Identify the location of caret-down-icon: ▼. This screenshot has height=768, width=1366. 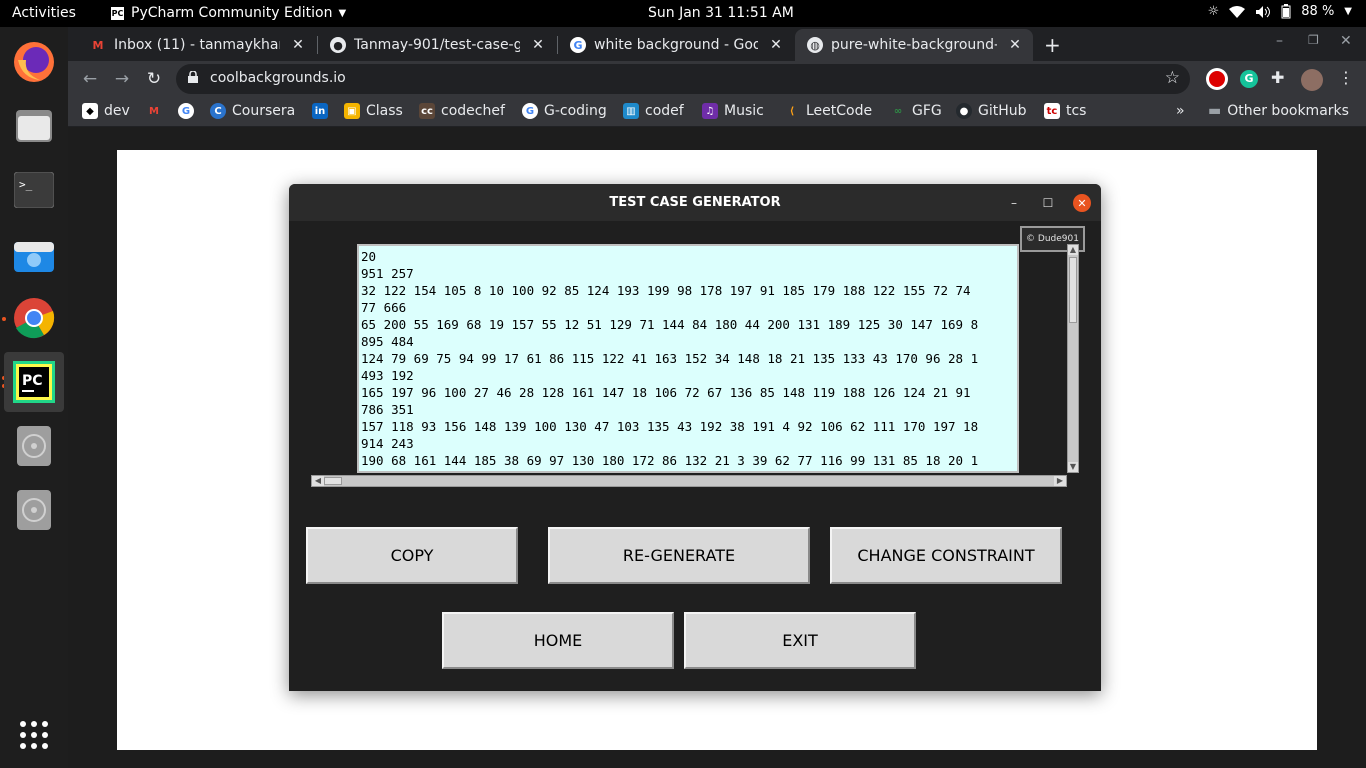
(342, 13).